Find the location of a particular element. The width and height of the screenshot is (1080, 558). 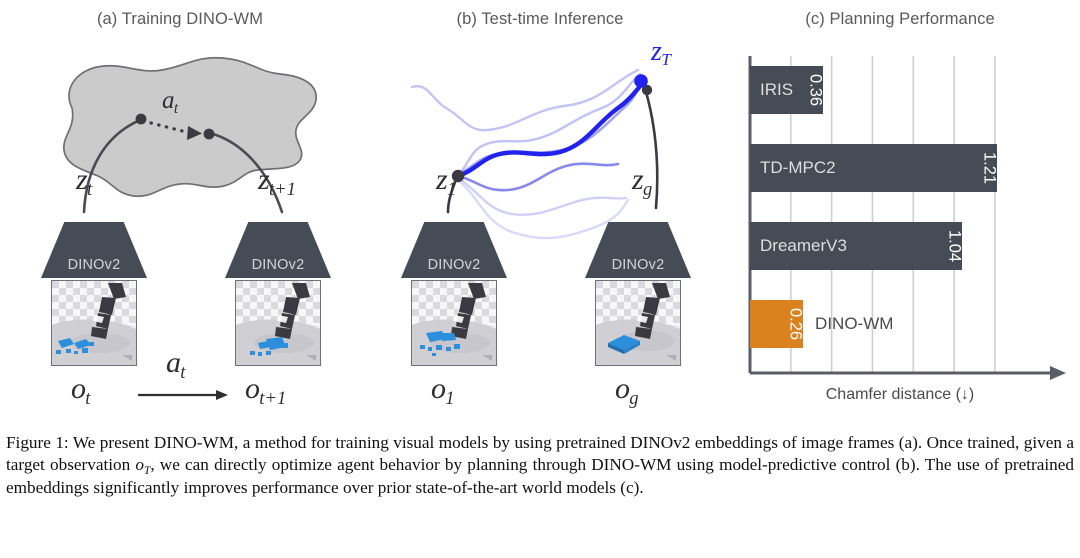

candidate-trajectory is located at coordinates (538, 177).